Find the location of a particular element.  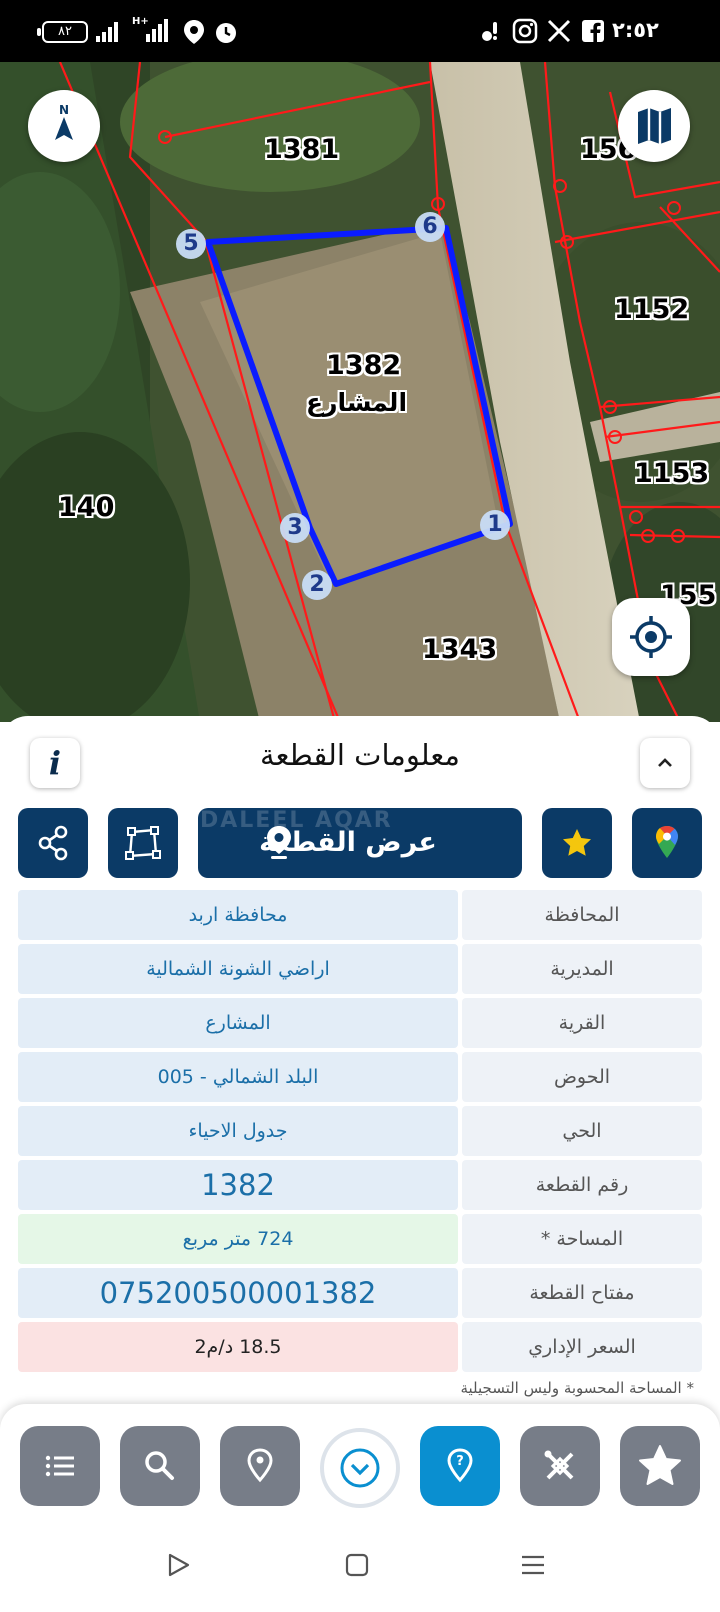

table-row: رقم القطعة 1382 is located at coordinates (360, 1185).